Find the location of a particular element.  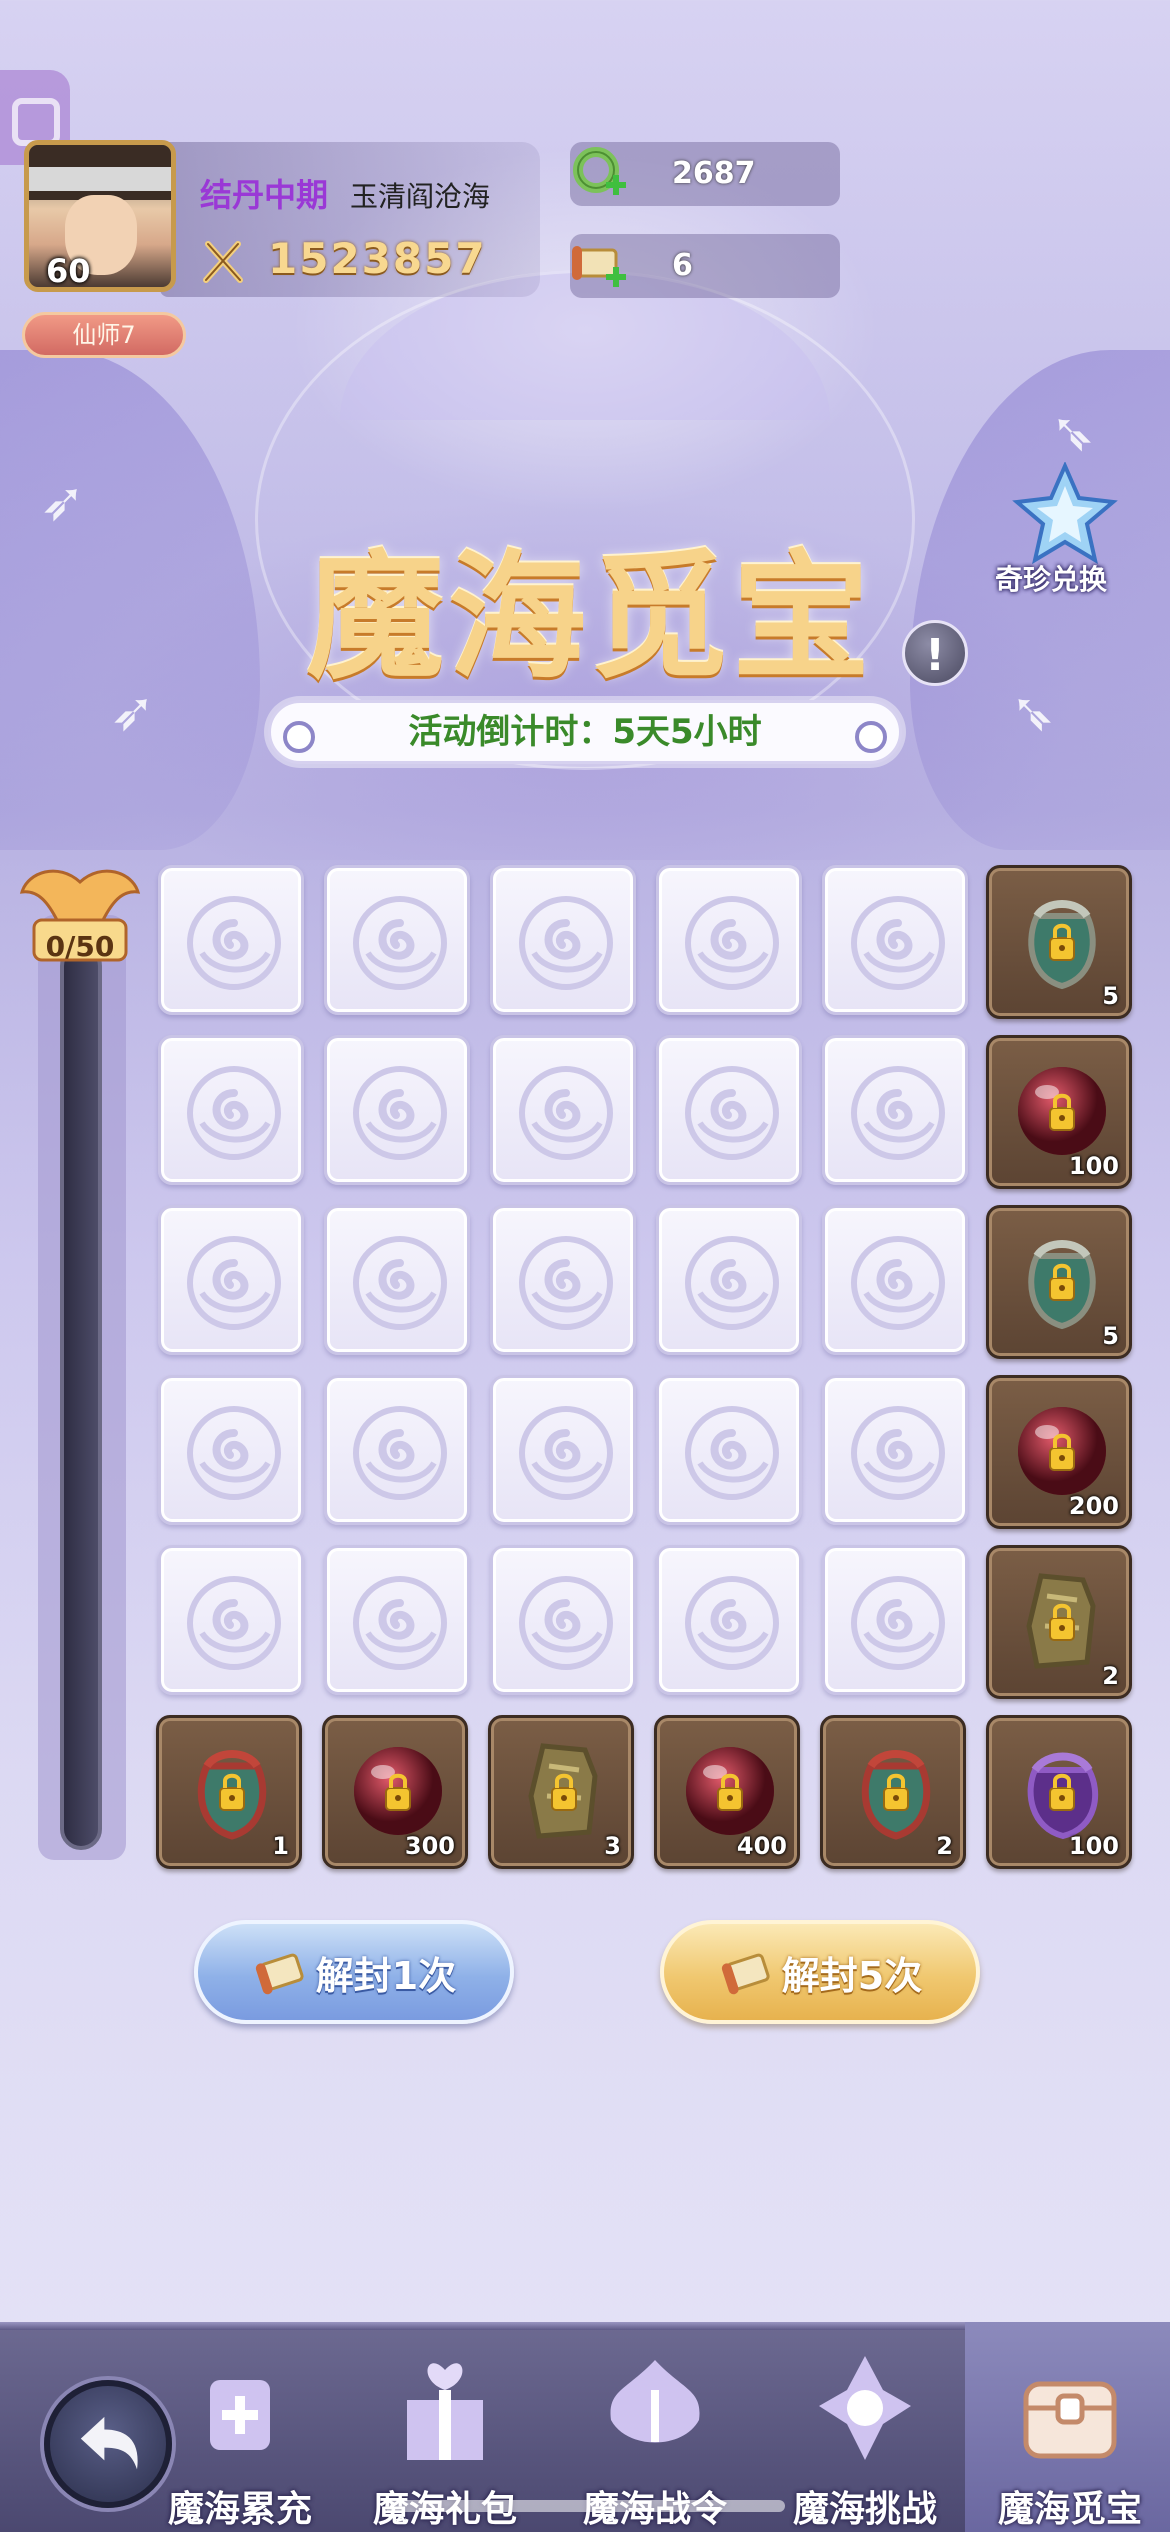

reward-quantity: 1 is located at coordinates (280, 1846).